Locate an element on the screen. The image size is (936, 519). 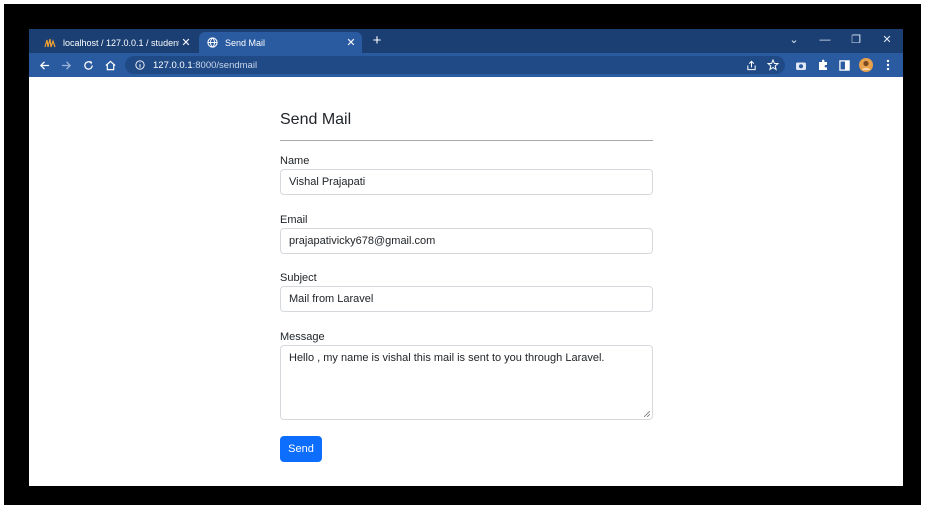
globe-icon is located at coordinates (212, 43).